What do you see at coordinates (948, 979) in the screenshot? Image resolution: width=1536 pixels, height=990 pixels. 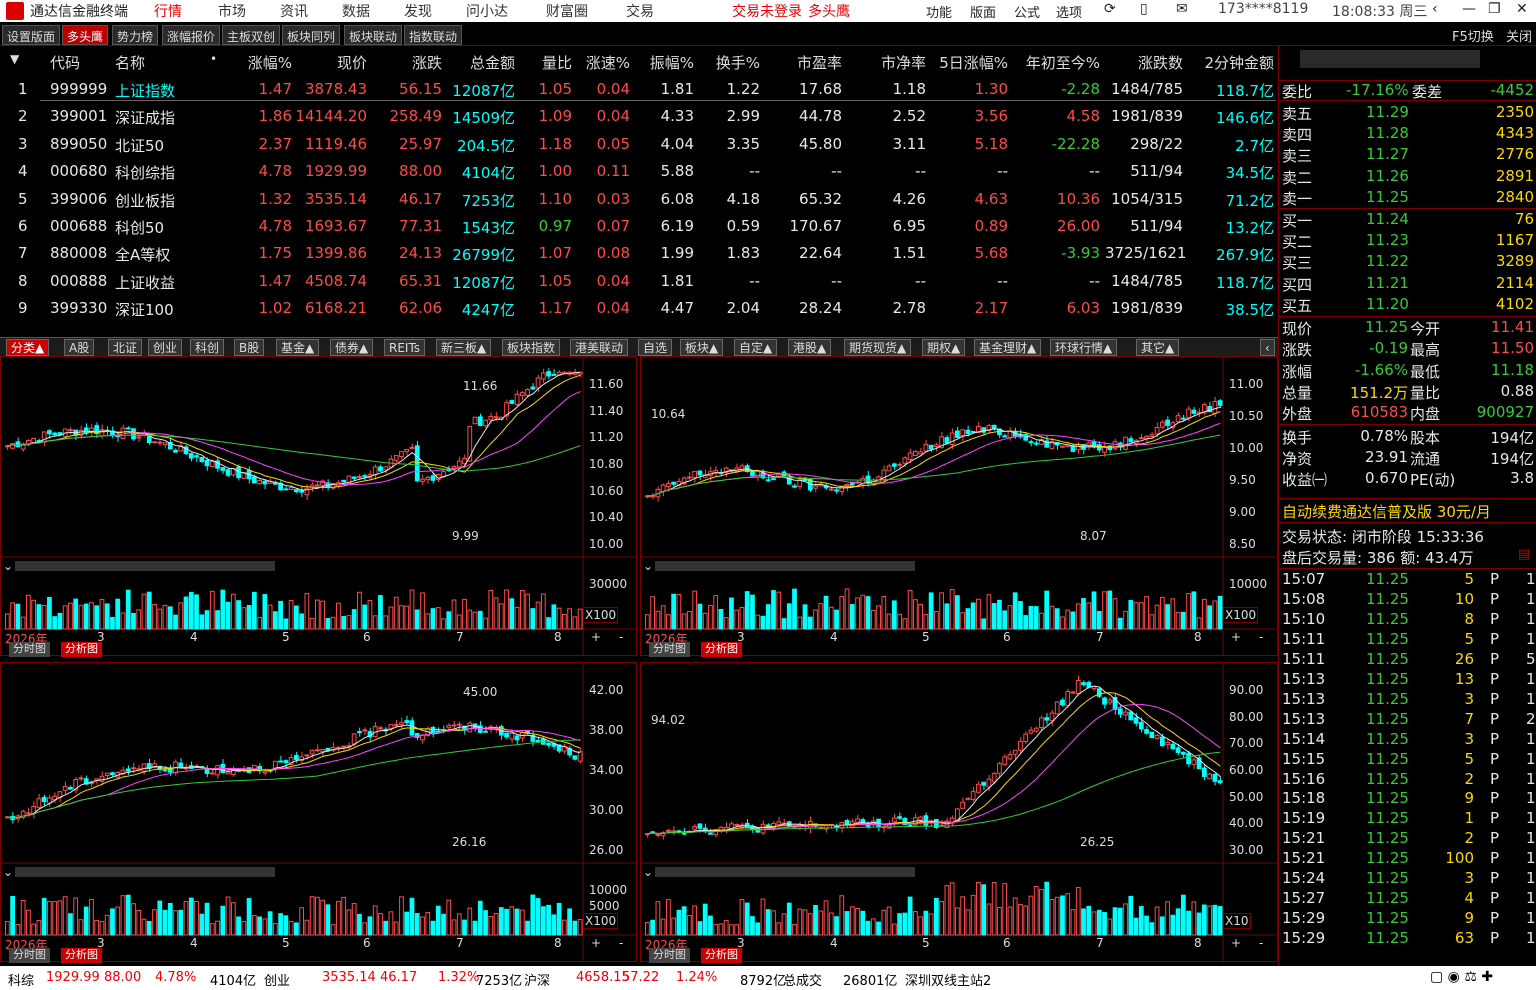 I see `status-item: 深圳双线主站2` at bounding box center [948, 979].